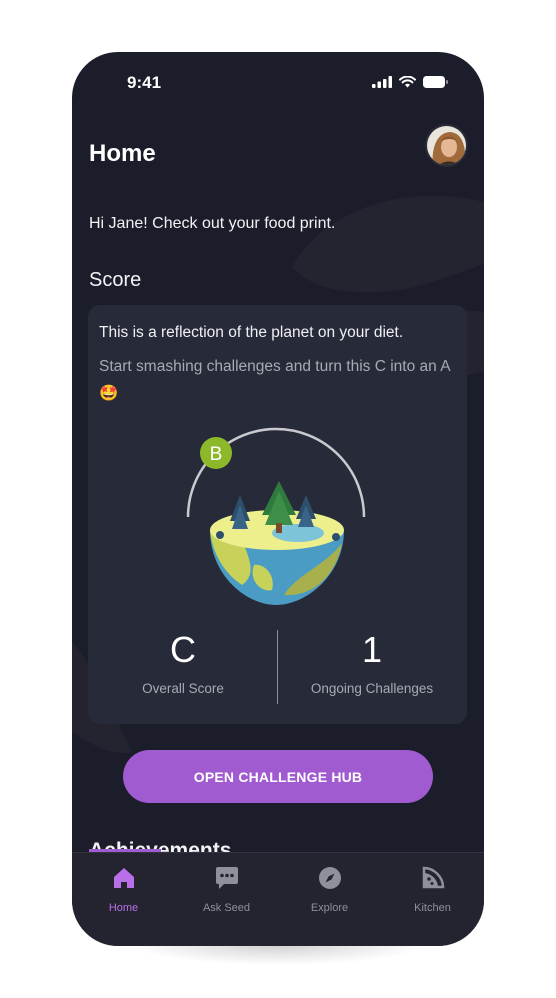 Image resolution: width=556 pixels, height=998 pixels. I want to click on tab-ask-seed: Ask Seed, so click(226, 889).